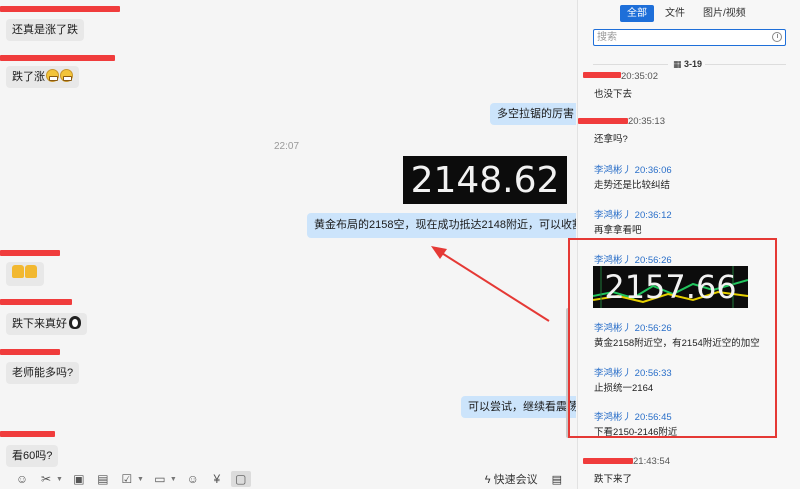 This screenshot has height=489, width=800. I want to click on time-divider: 22:07, so click(287, 146).